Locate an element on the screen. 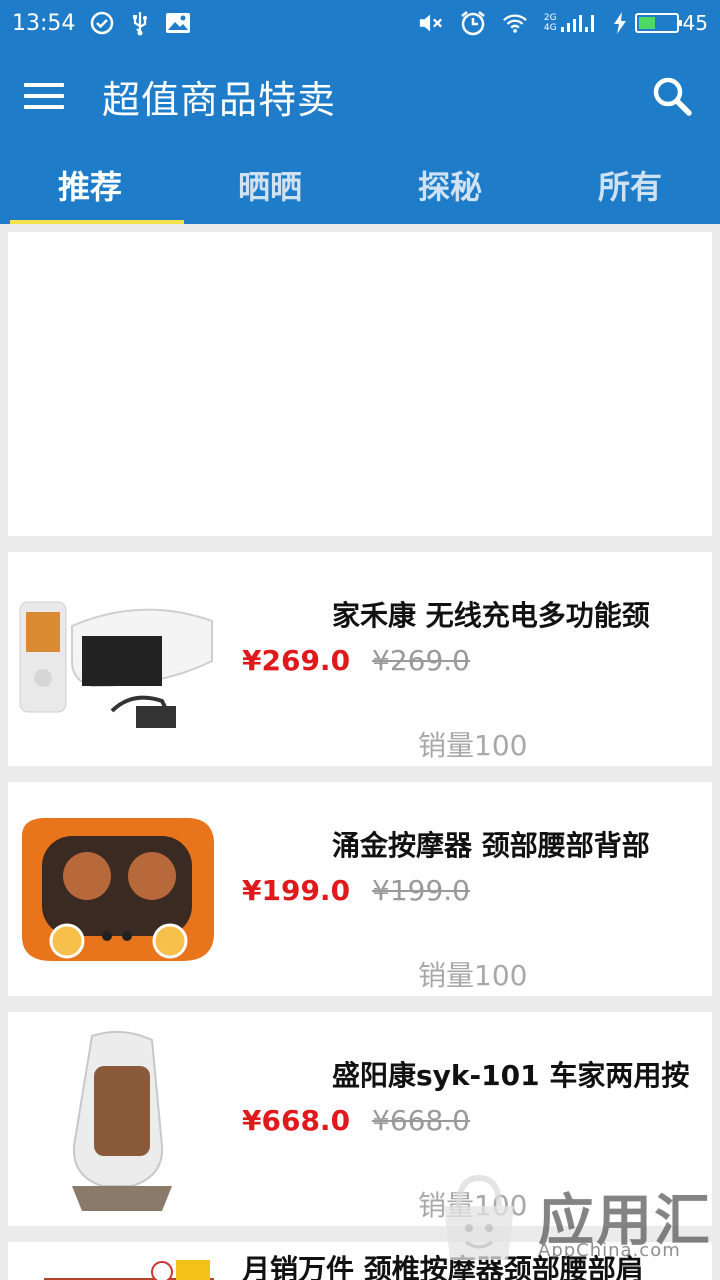 The height and width of the screenshot is (1280, 720). tab-bar: 推荐 晒晒 探秘 所有 is located at coordinates (360, 185).